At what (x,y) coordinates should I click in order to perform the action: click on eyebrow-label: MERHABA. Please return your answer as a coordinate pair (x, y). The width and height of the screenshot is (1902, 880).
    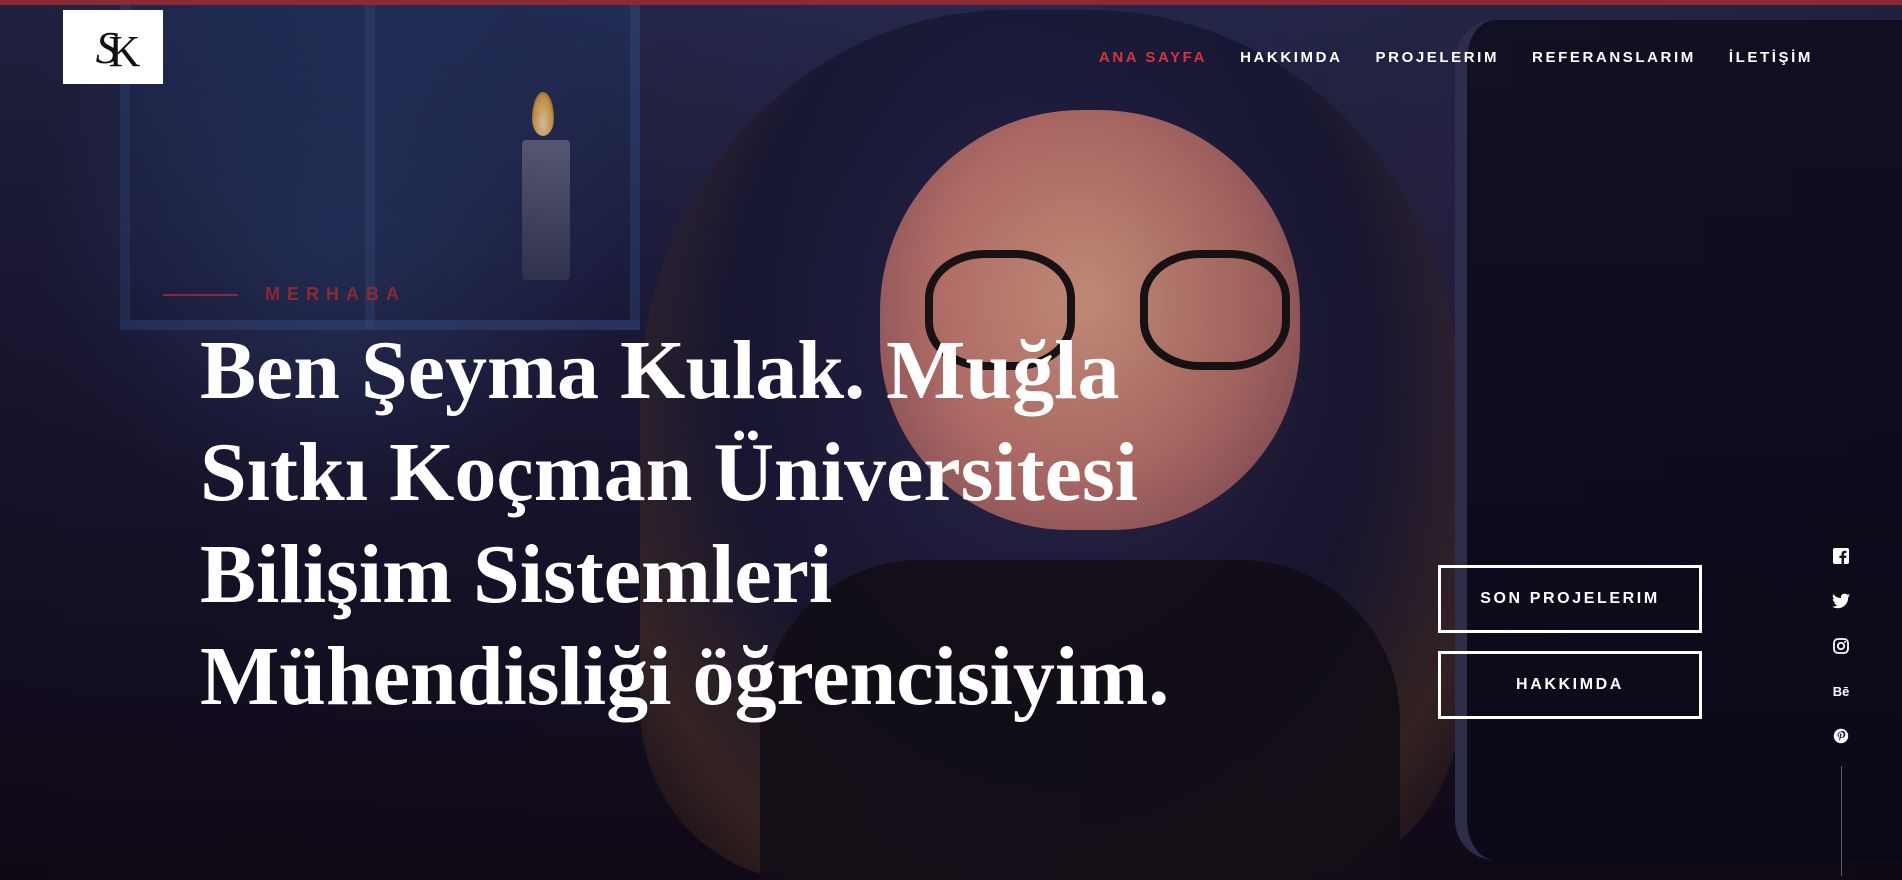
    Looking at the image, I should click on (335, 294).